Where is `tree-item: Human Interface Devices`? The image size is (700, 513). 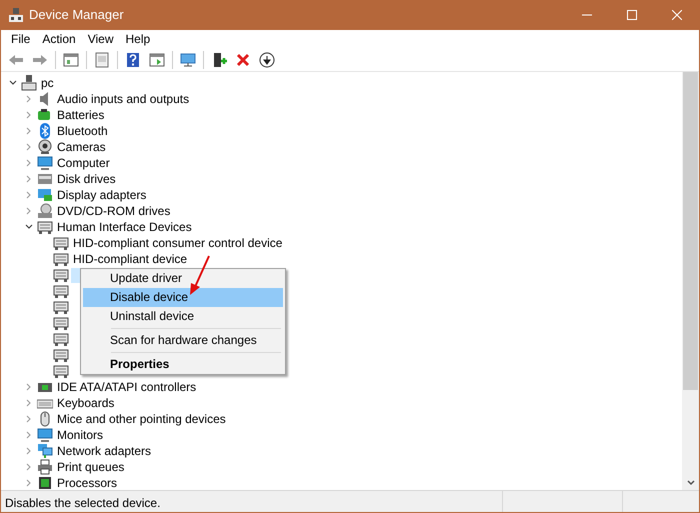
tree-item: Human Interface Devices is located at coordinates (124, 227).